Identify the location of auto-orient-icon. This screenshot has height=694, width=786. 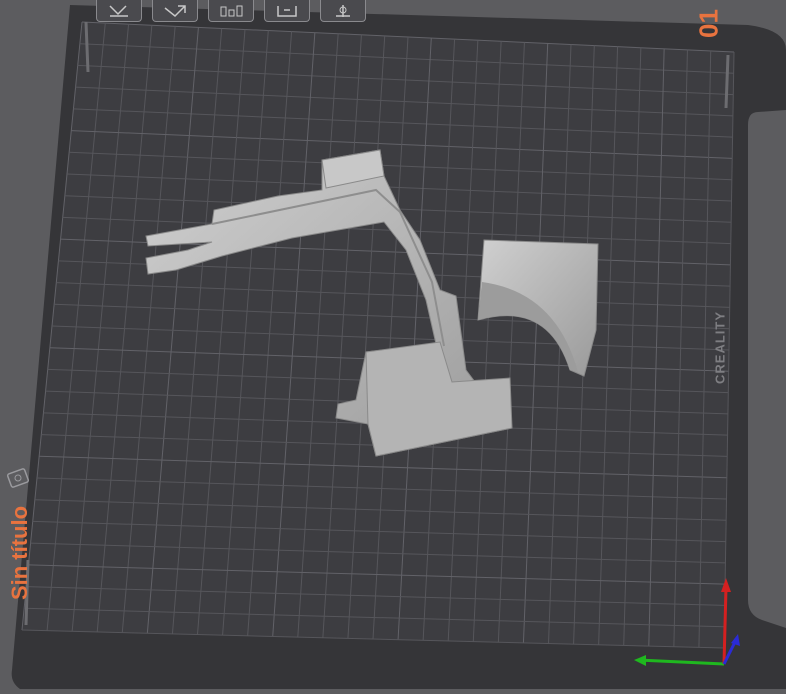
(175, 10).